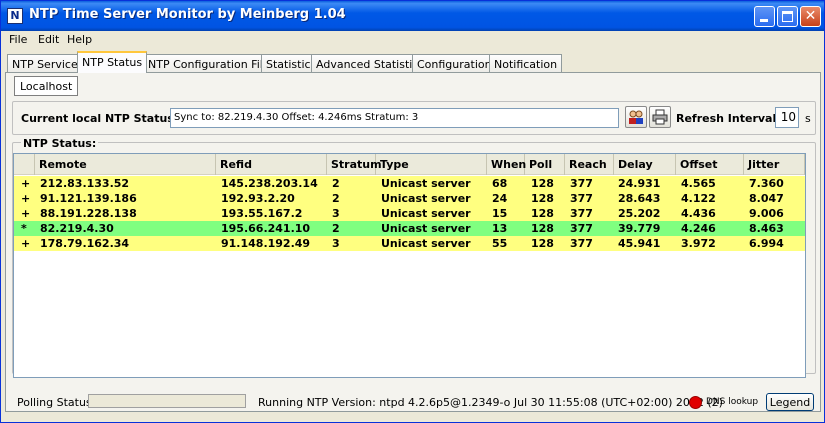  Describe the element at coordinates (500, 183) in the screenshot. I see `cell-when: 68` at that location.